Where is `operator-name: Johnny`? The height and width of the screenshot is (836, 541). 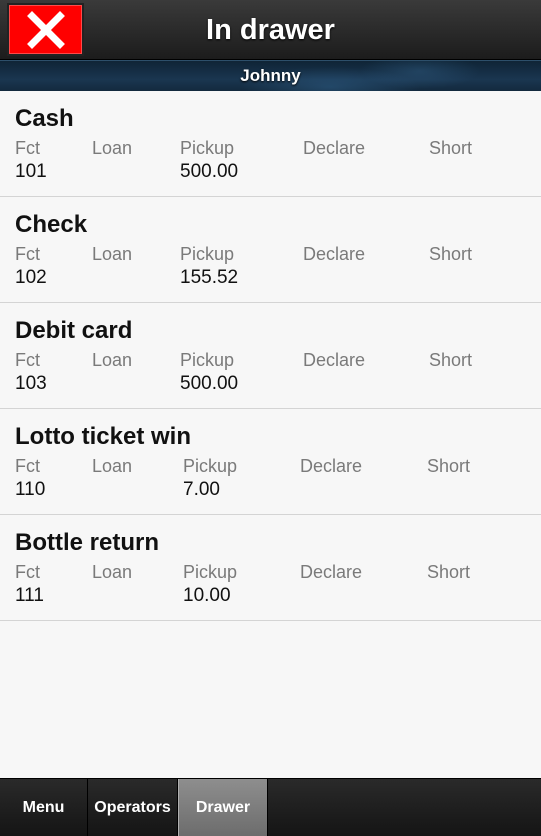 operator-name: Johnny is located at coordinates (270, 75).